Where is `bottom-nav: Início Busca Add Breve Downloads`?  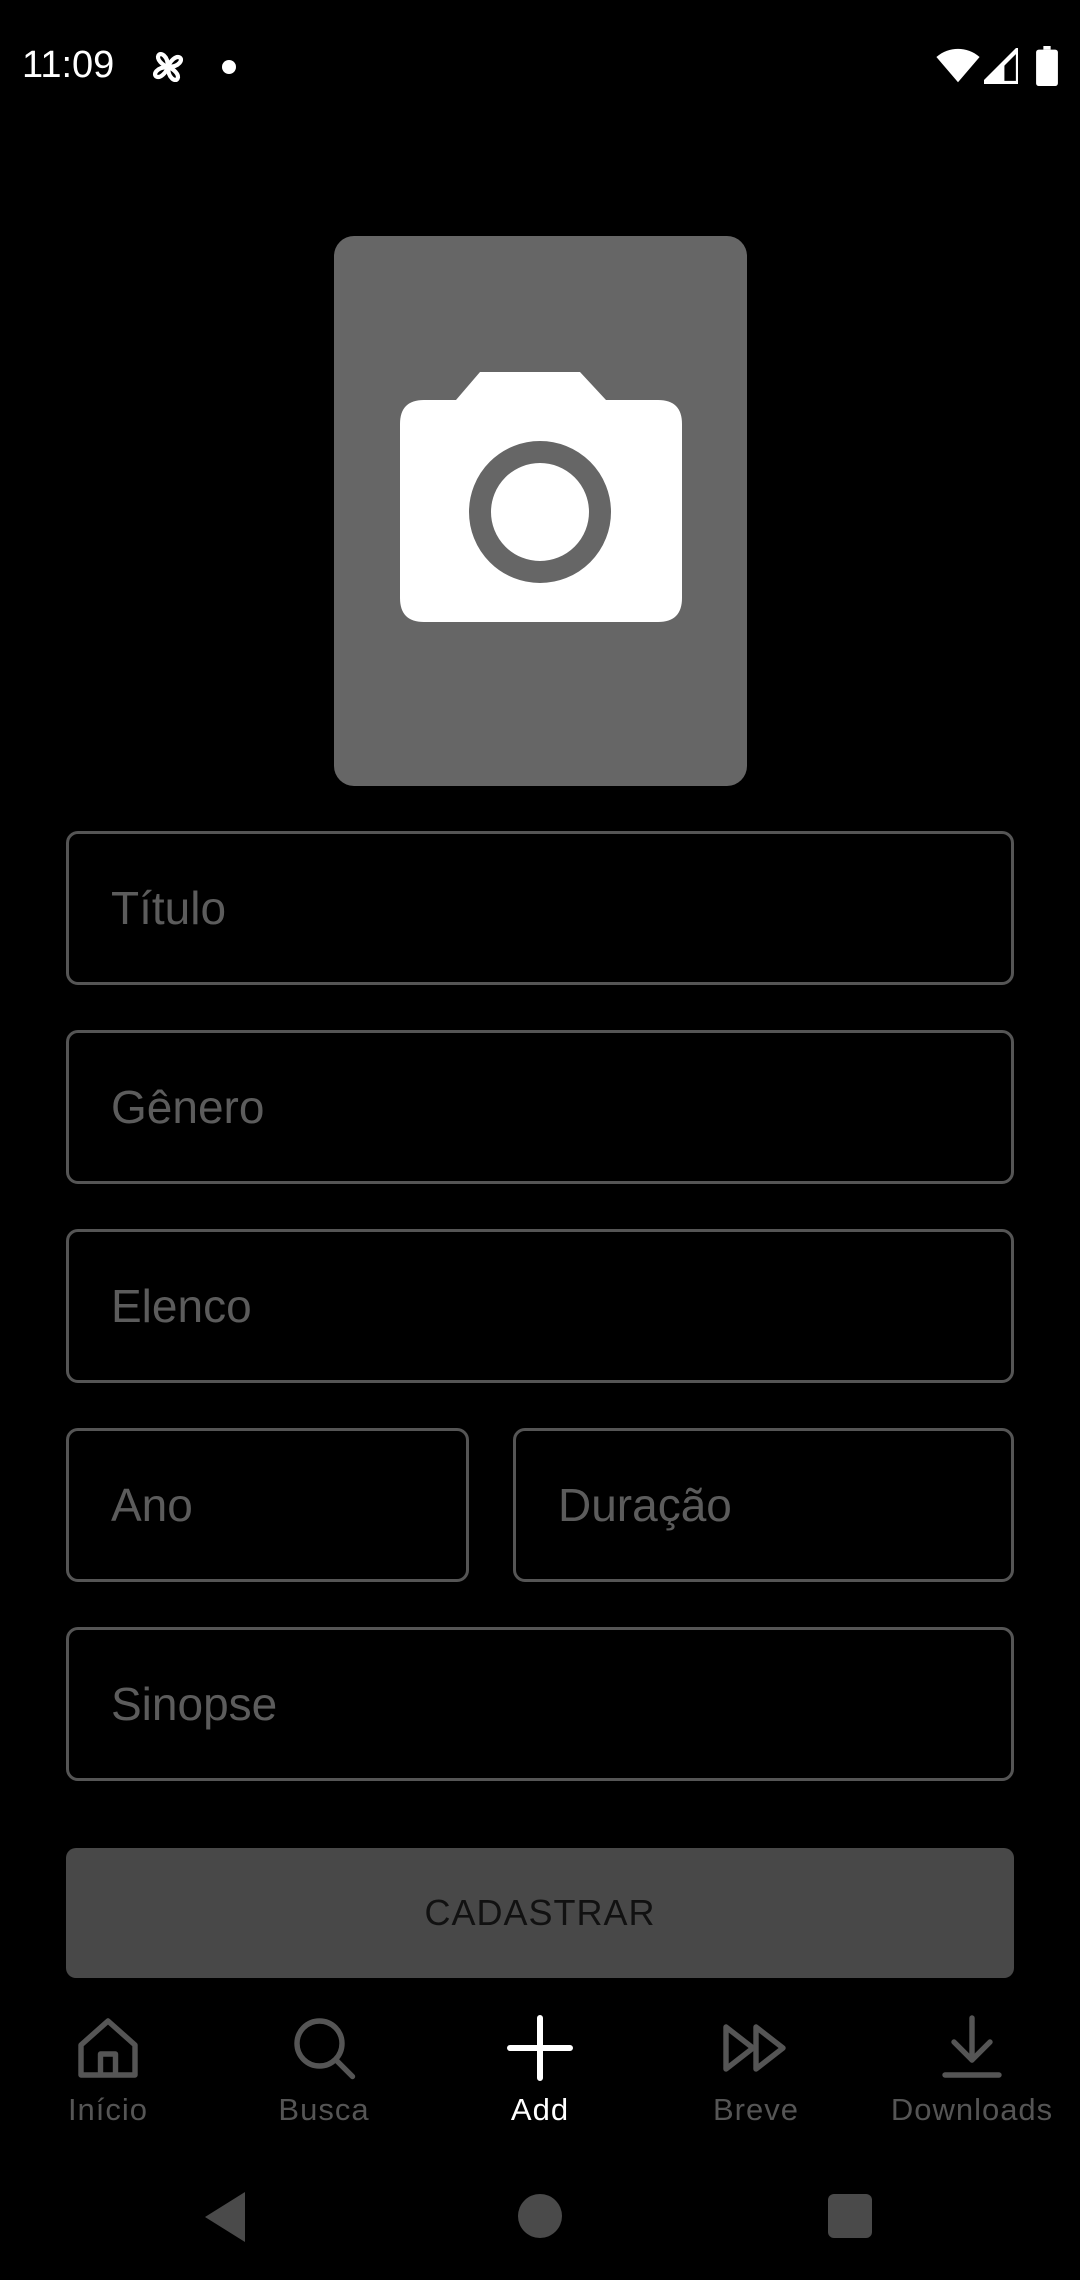
bottom-nav: Início Busca Add Breve Downloads is located at coordinates (540, 2075).